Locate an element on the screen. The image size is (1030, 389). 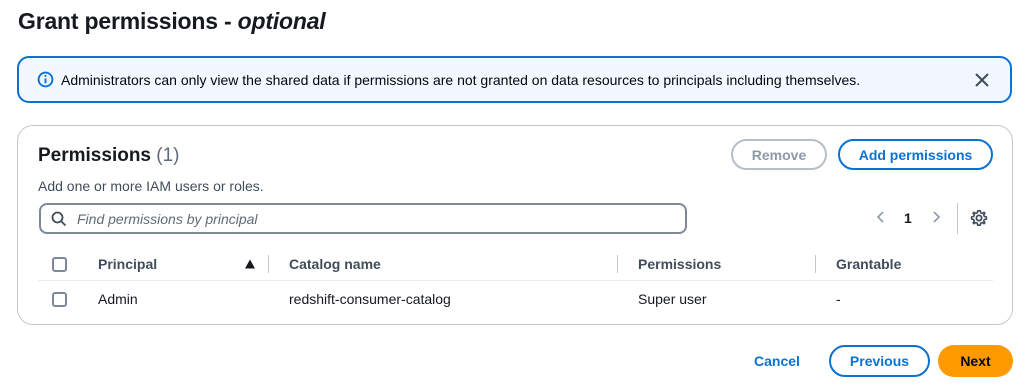
page-title-text: Grant permissions - is located at coordinates (128, 21).